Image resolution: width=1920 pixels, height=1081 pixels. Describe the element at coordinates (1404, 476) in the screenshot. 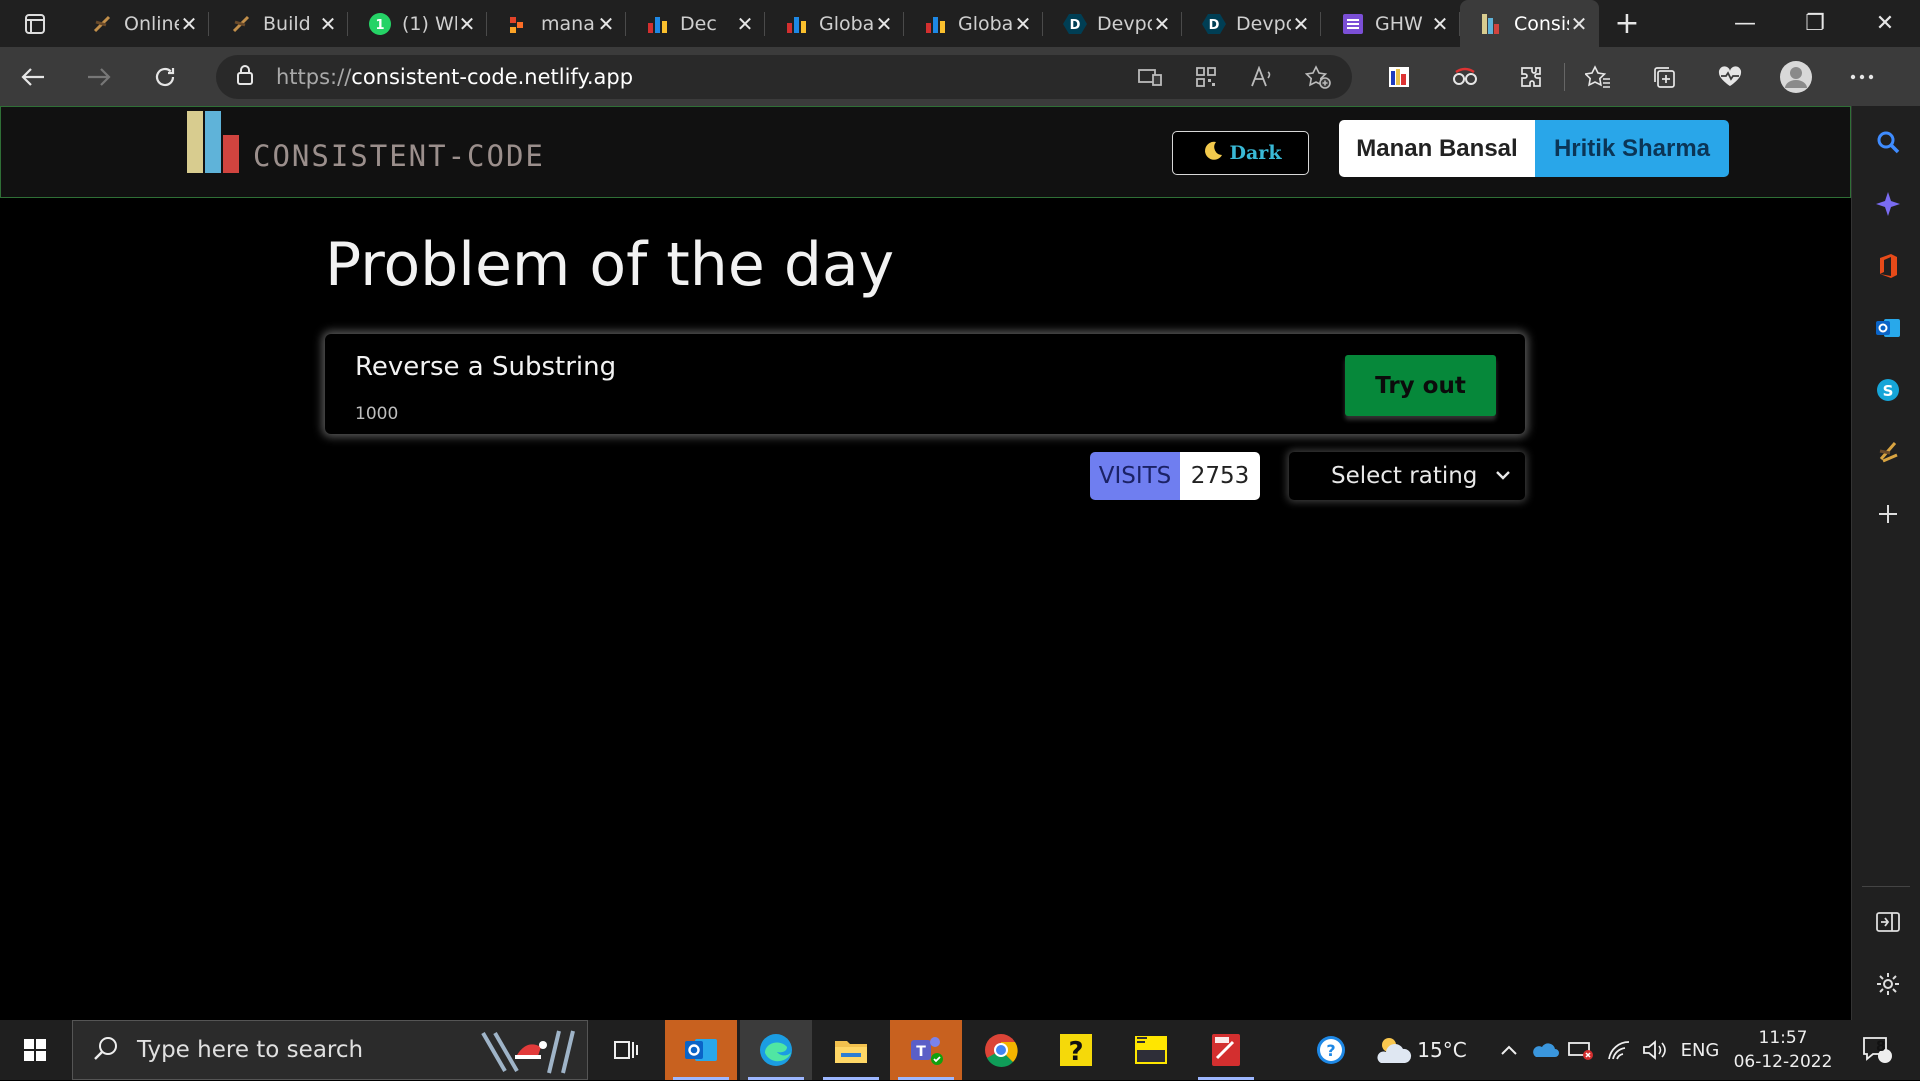

I see `rating-select-value: Select rating` at that location.